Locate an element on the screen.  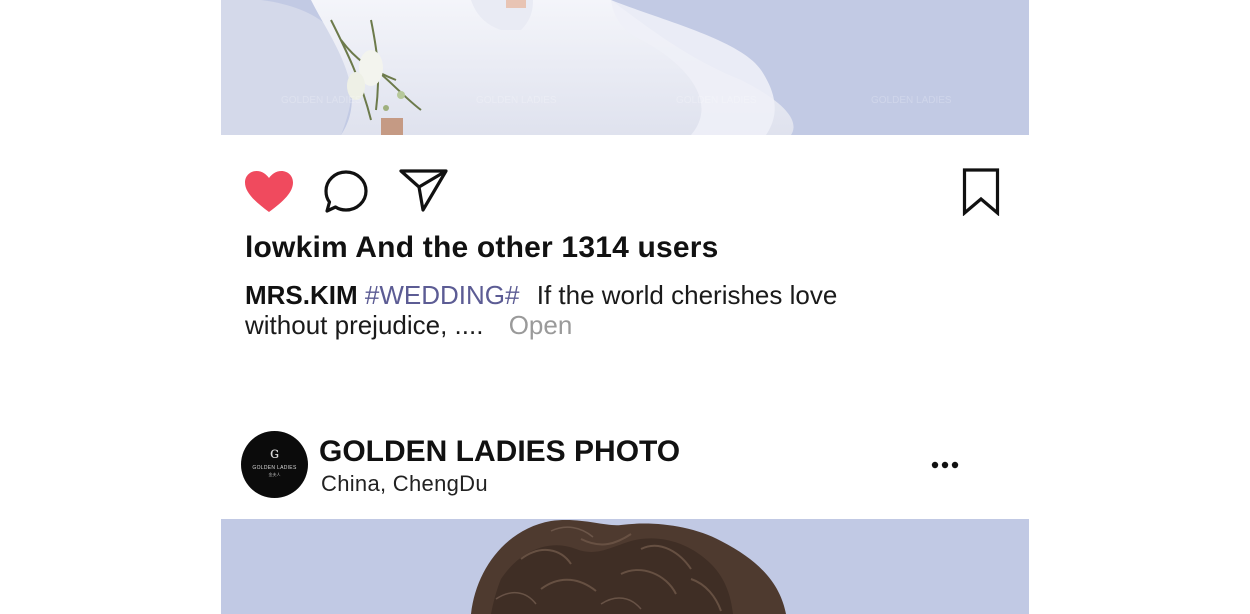
caption-open-link: Open is located at coordinates (541, 325).